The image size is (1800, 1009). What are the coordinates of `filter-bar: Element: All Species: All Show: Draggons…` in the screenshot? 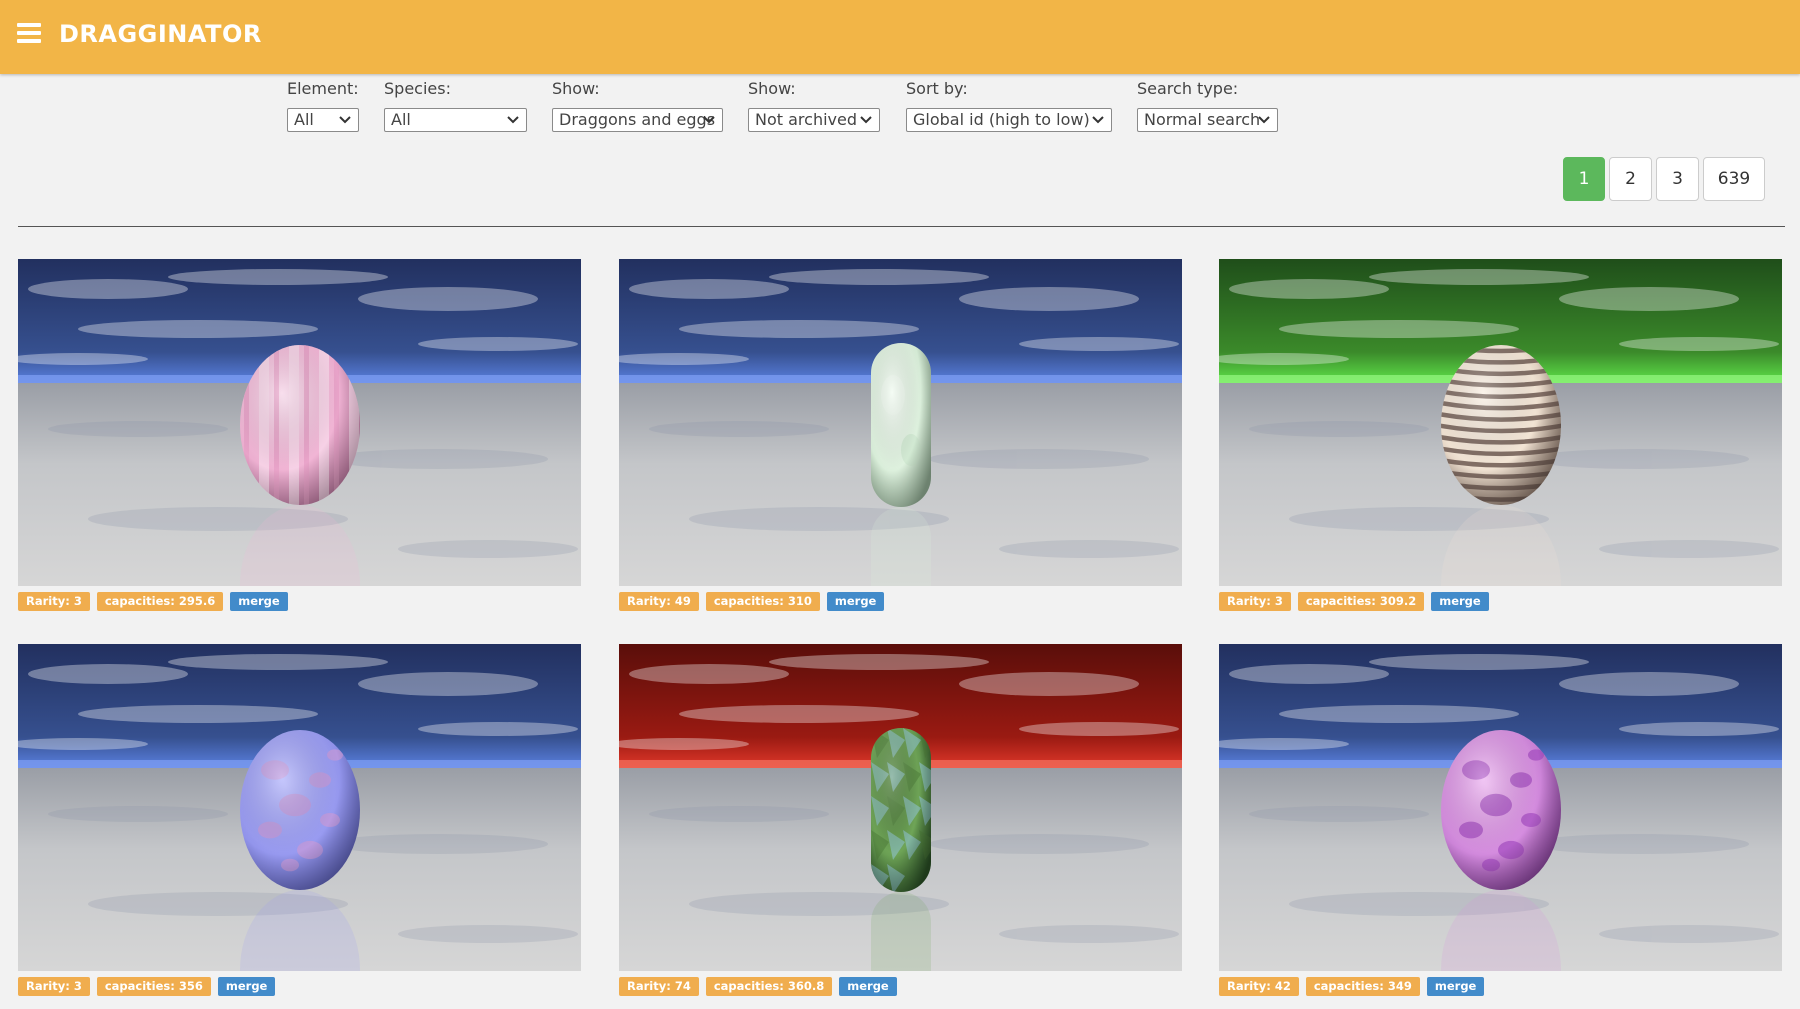 It's located at (900, 108).